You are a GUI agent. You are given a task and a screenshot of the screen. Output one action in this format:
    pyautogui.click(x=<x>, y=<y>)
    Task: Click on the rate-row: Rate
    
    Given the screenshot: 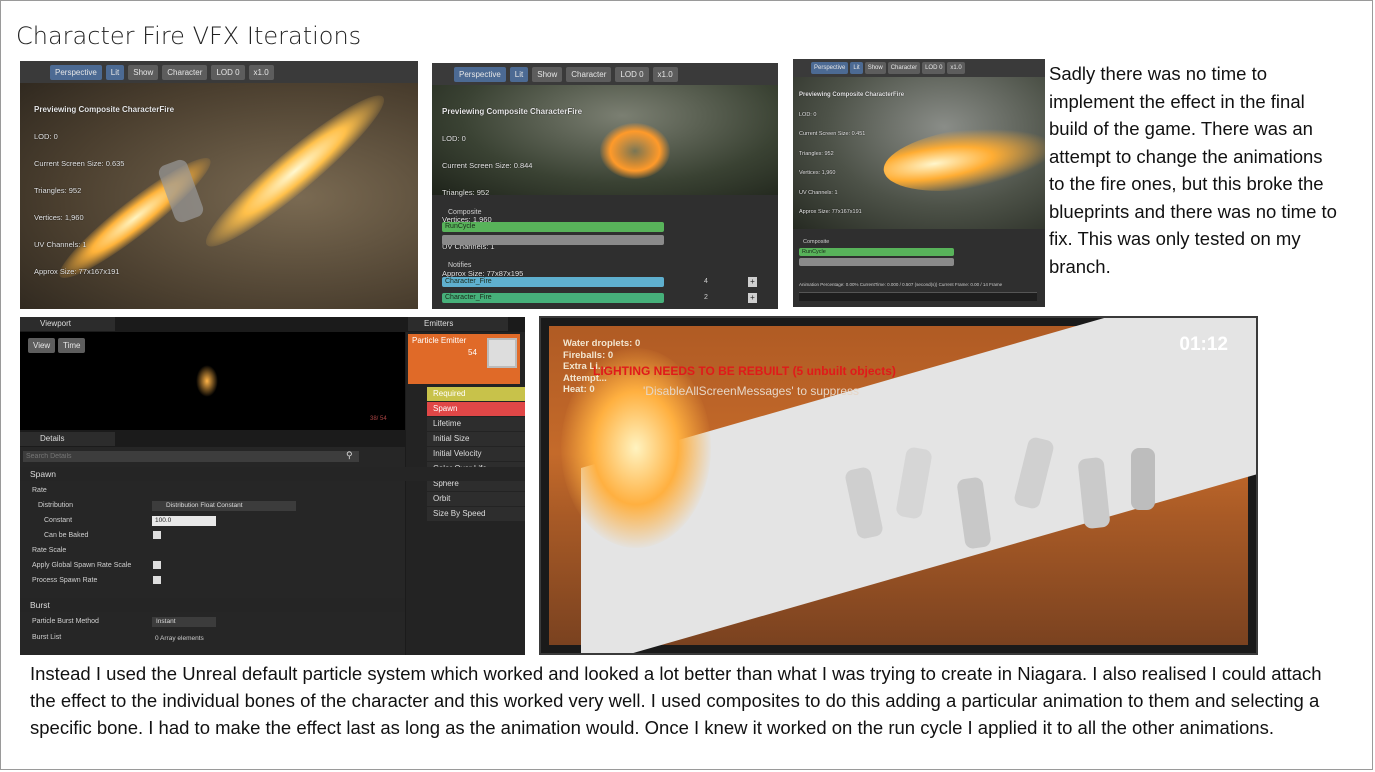 What is the action you would take?
    pyautogui.click(x=39, y=490)
    